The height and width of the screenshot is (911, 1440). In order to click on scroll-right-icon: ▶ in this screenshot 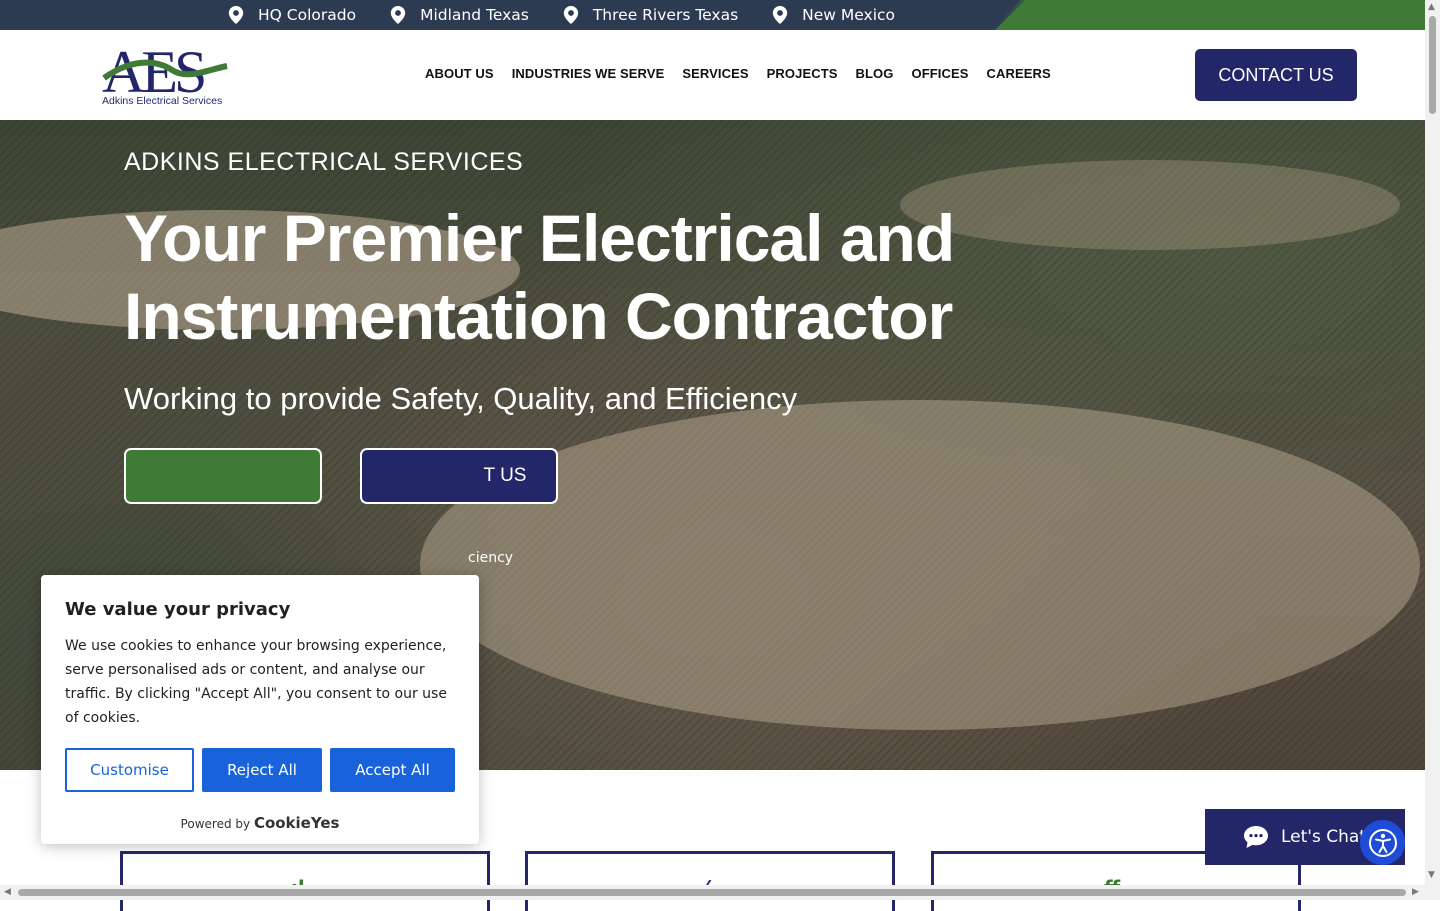, I will do `click(1415, 892)`.